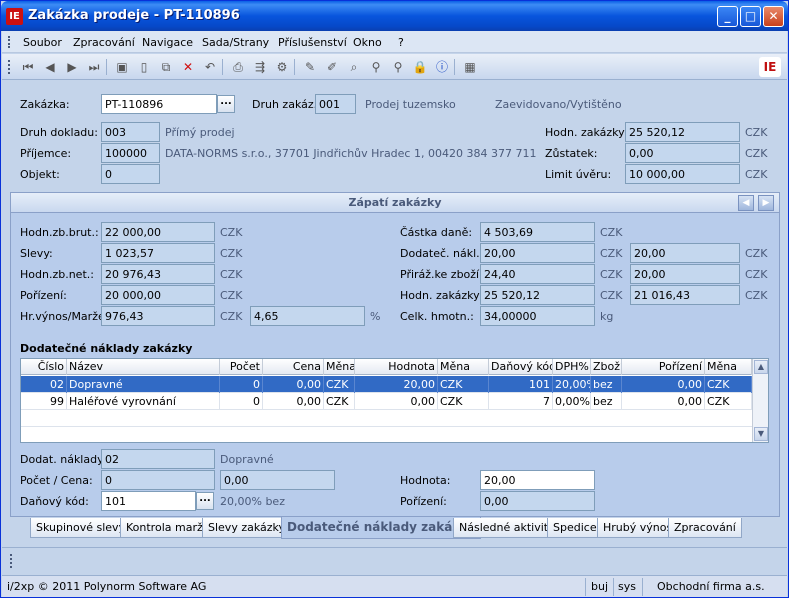  Describe the element at coordinates (241, 367) in the screenshot. I see `col-pocet: Počet` at that location.